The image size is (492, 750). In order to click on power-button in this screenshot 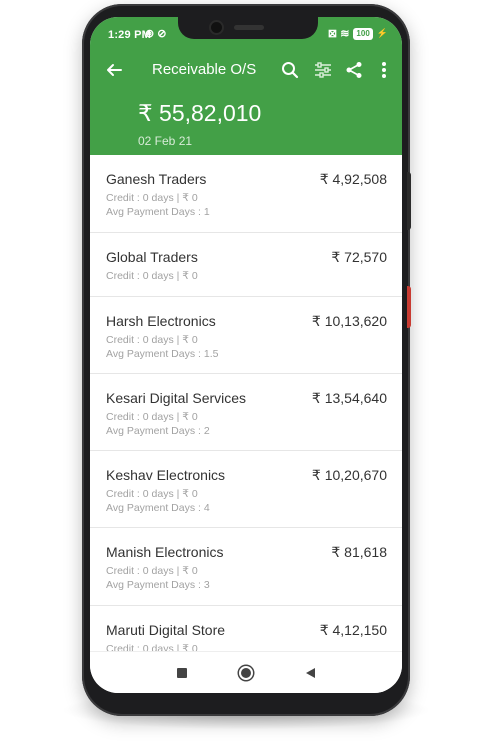, I will do `click(409, 201)`.